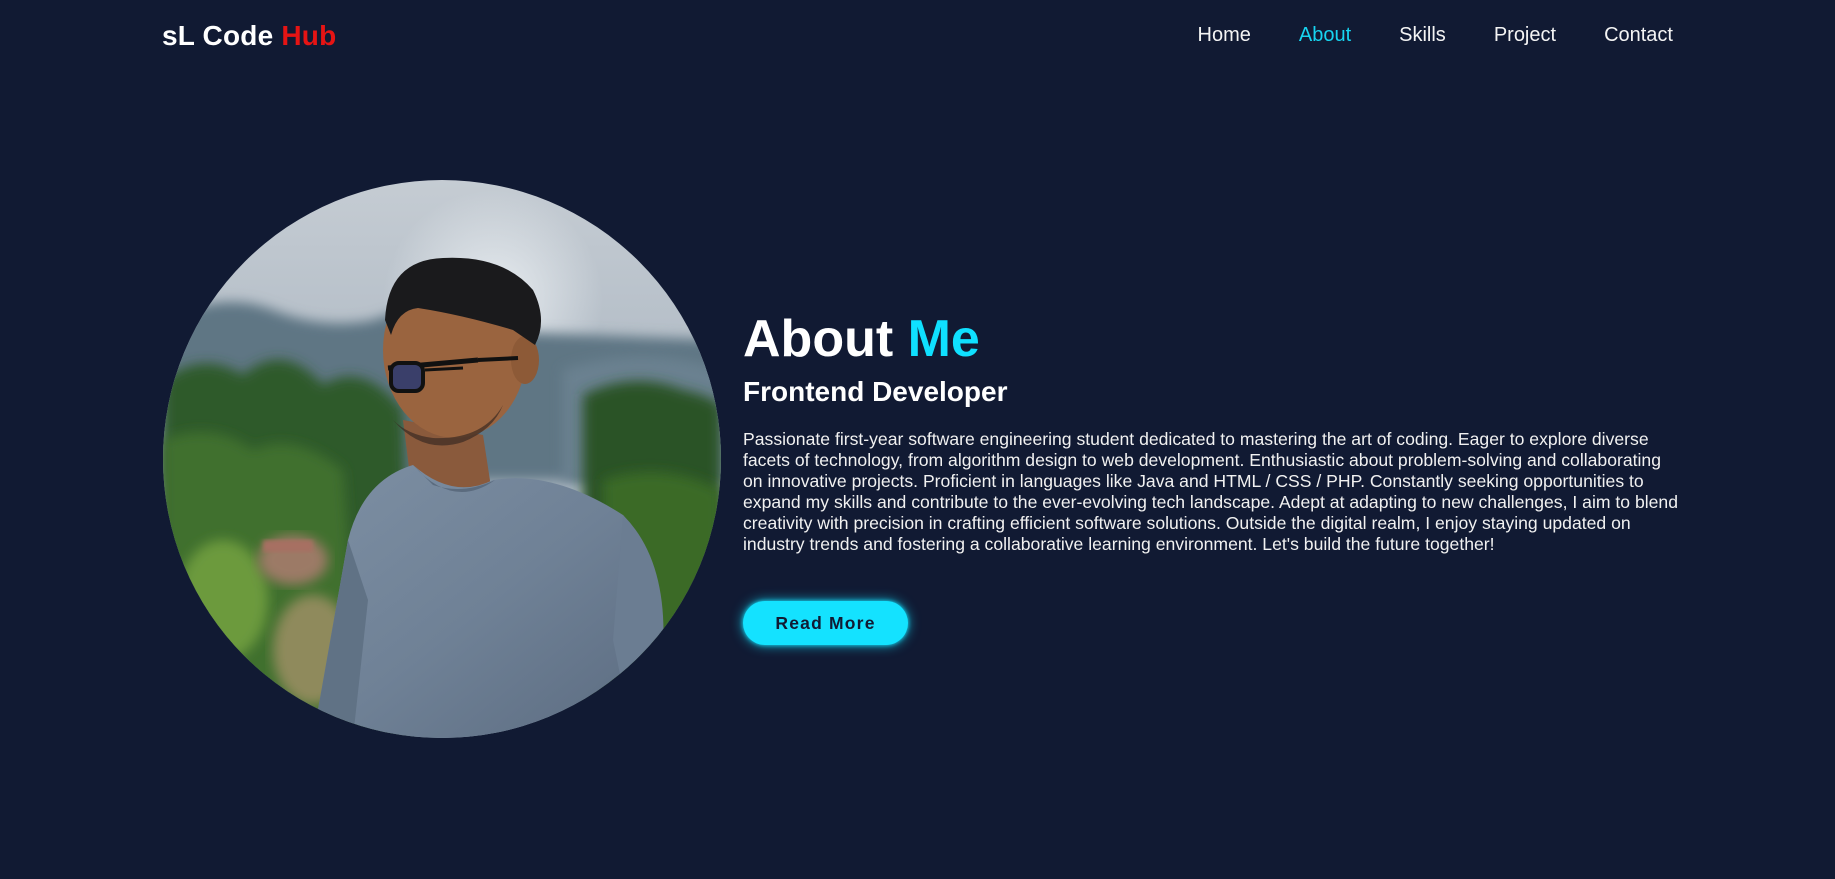 The width and height of the screenshot is (1835, 879). Describe the element at coordinates (1208, 339) in the screenshot. I see `about-title: About Me` at that location.